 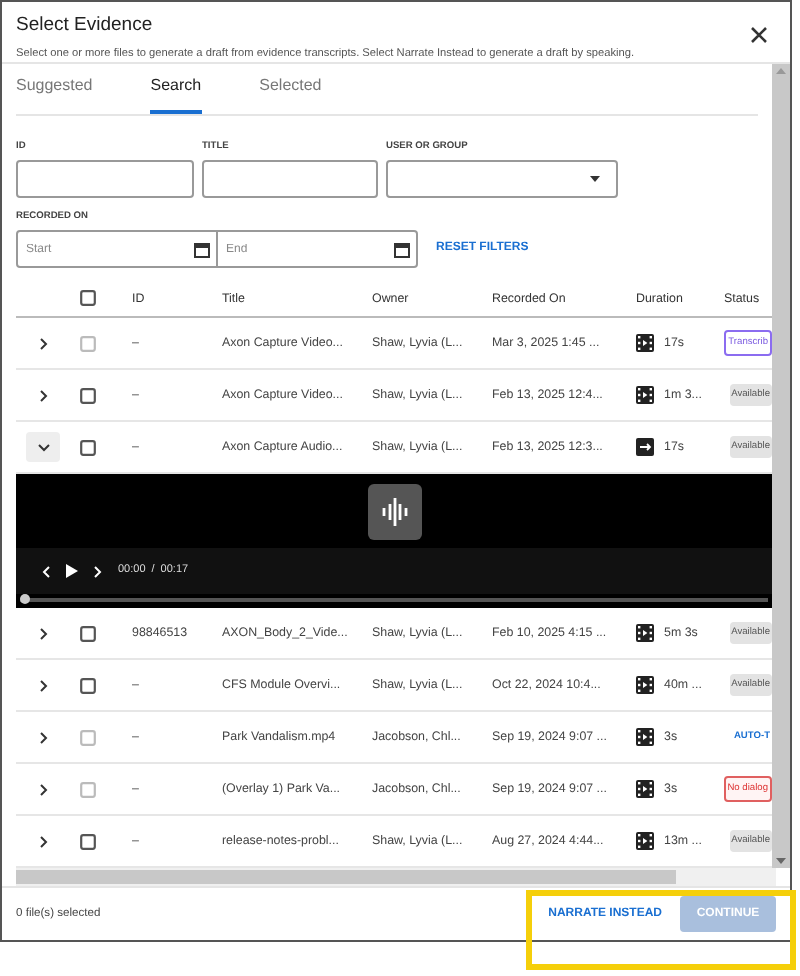 What do you see at coordinates (98, 571) in the screenshot?
I see `next-icon` at bounding box center [98, 571].